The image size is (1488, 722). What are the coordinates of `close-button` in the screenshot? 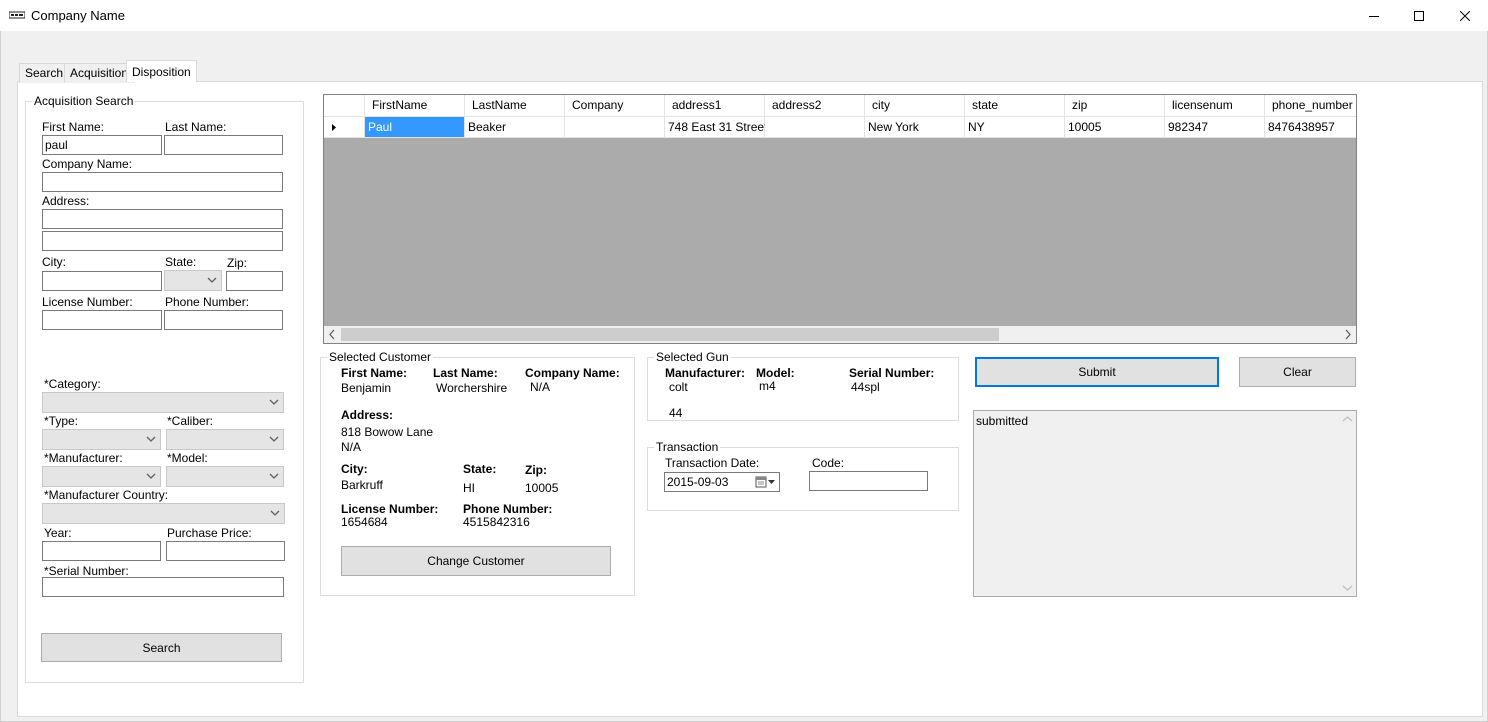 It's located at (1465, 15).